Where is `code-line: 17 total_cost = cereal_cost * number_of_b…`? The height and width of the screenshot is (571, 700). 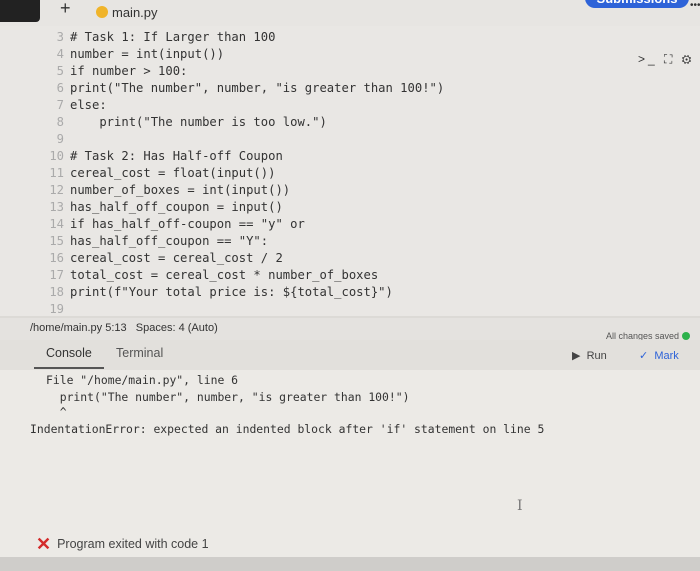 code-line: 17 total_cost = cereal_cost * number_of_b… is located at coordinates (189, 275).